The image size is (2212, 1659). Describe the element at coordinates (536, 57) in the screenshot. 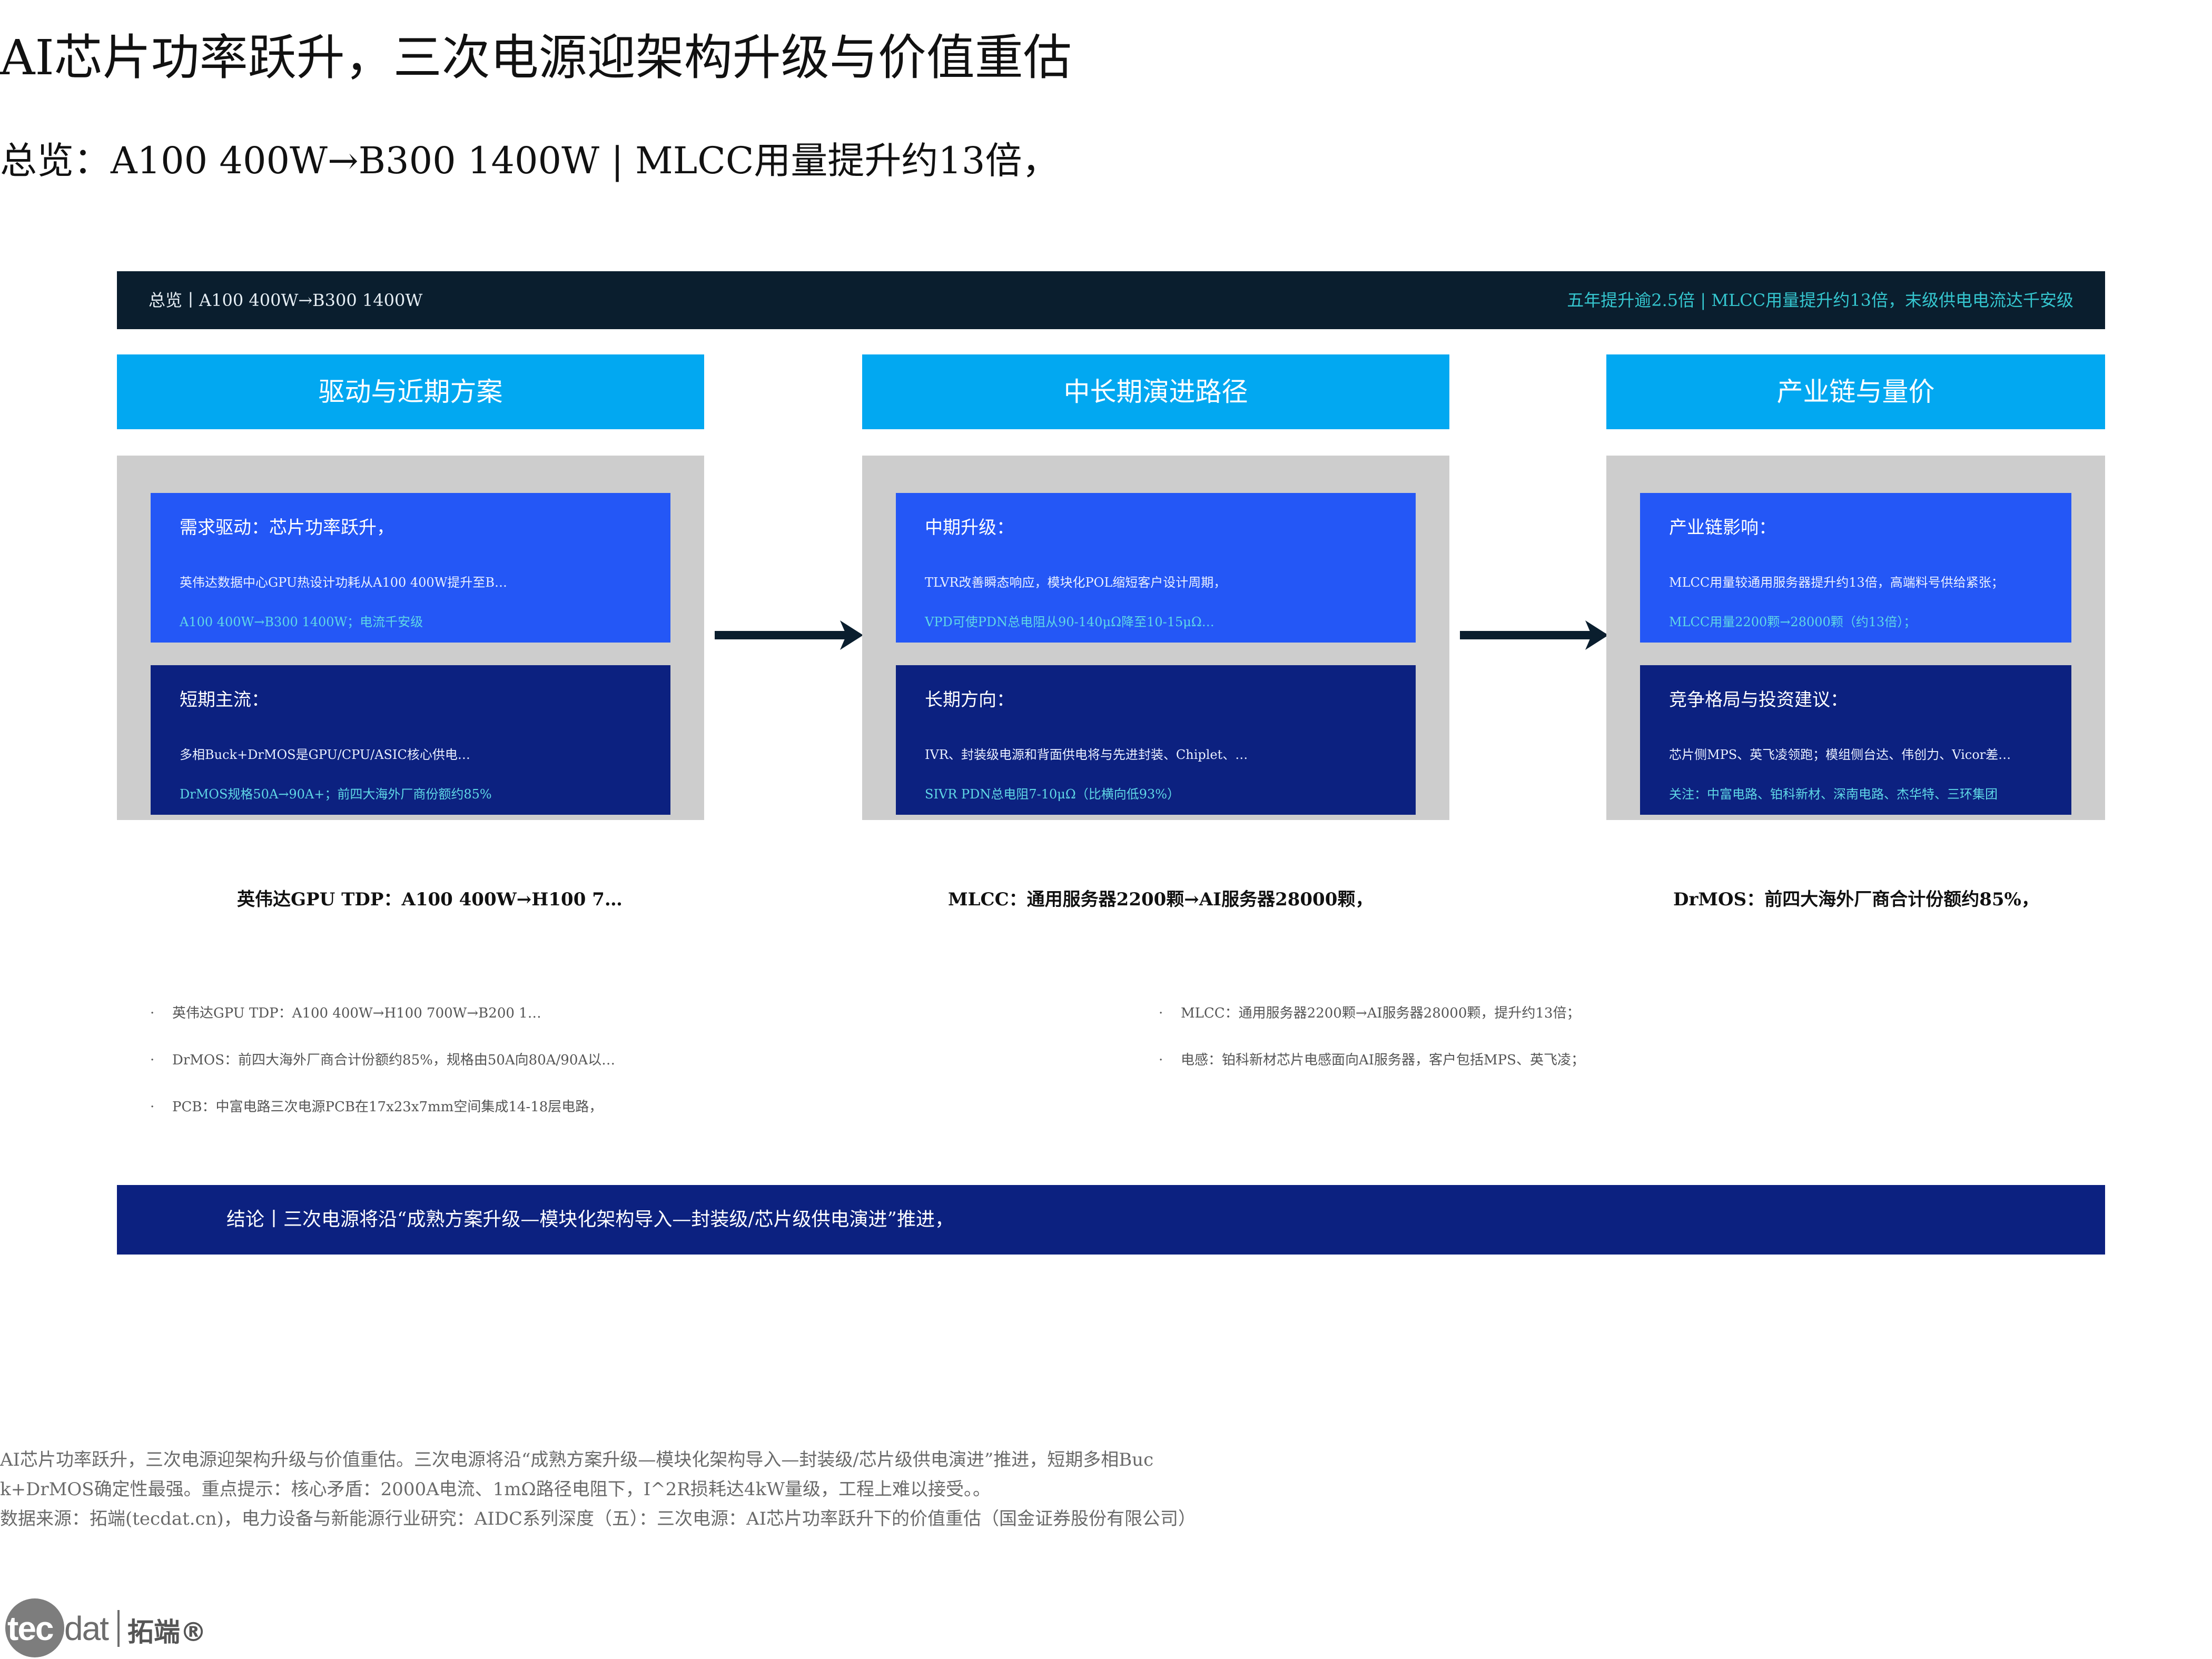

I see `page-title: AI芯片功率跃升，三次电源迎架构升级与价值重估` at that location.